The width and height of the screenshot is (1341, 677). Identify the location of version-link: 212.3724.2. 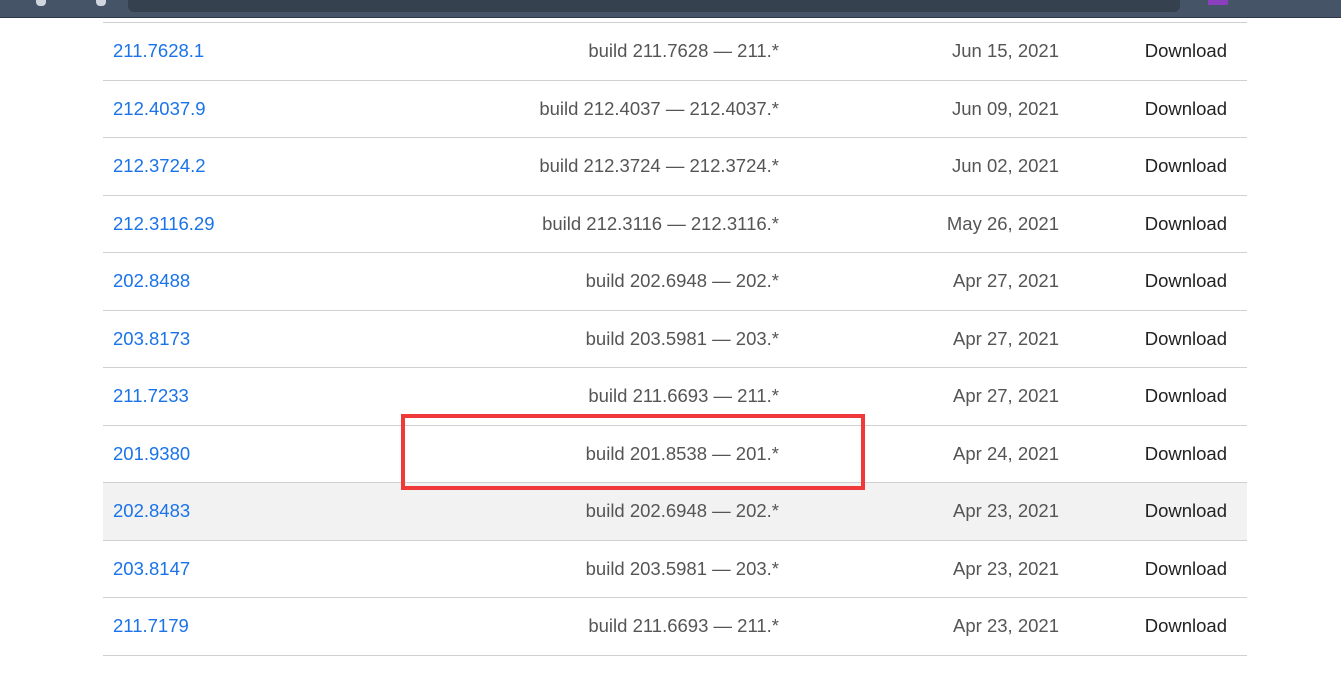
(159, 165).